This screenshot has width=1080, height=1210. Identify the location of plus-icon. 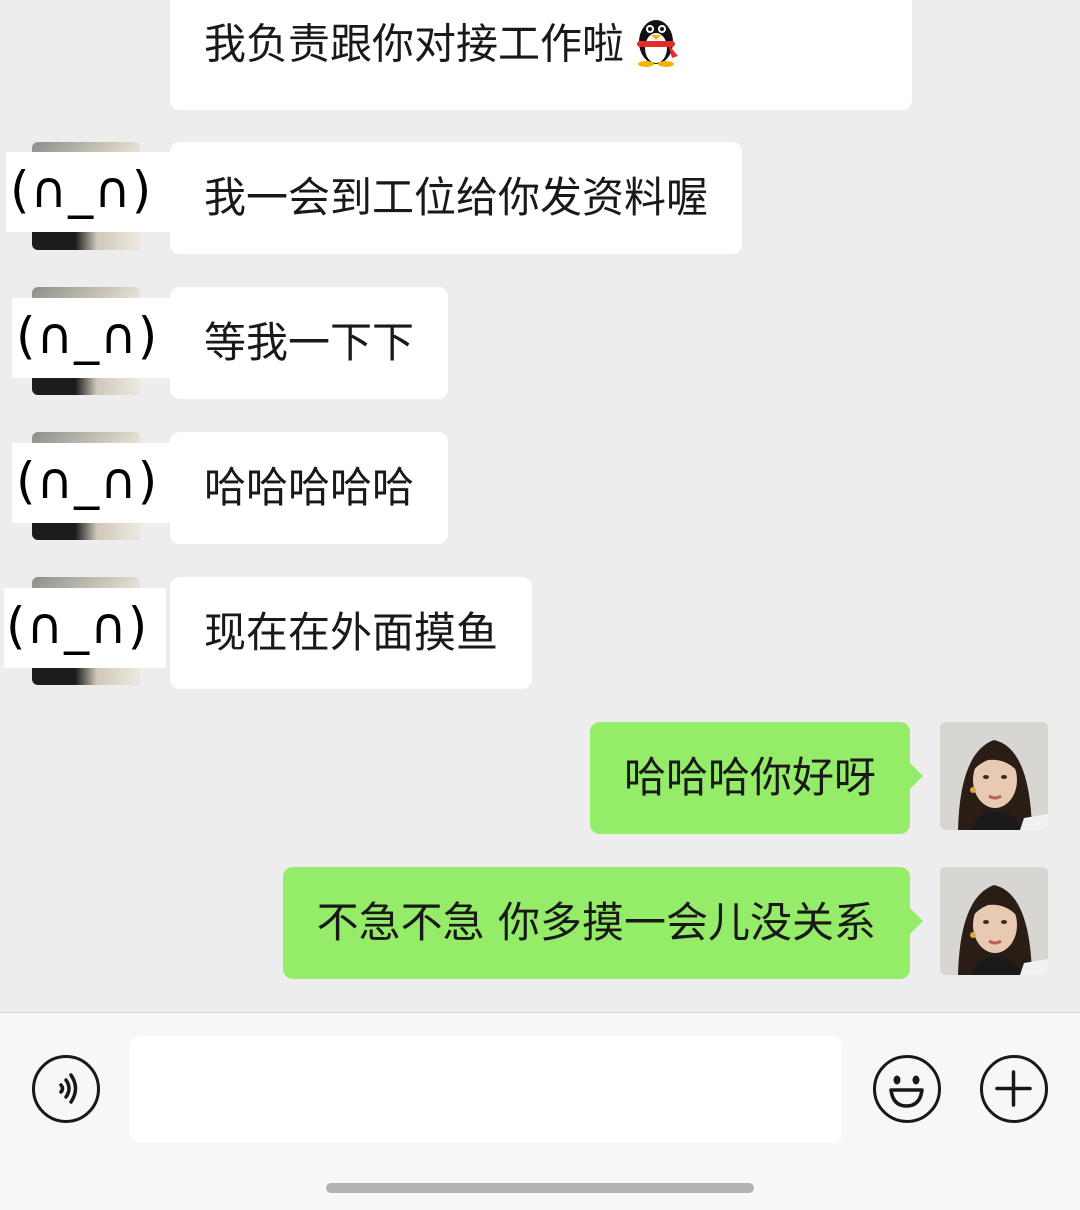
(1013, 1088).